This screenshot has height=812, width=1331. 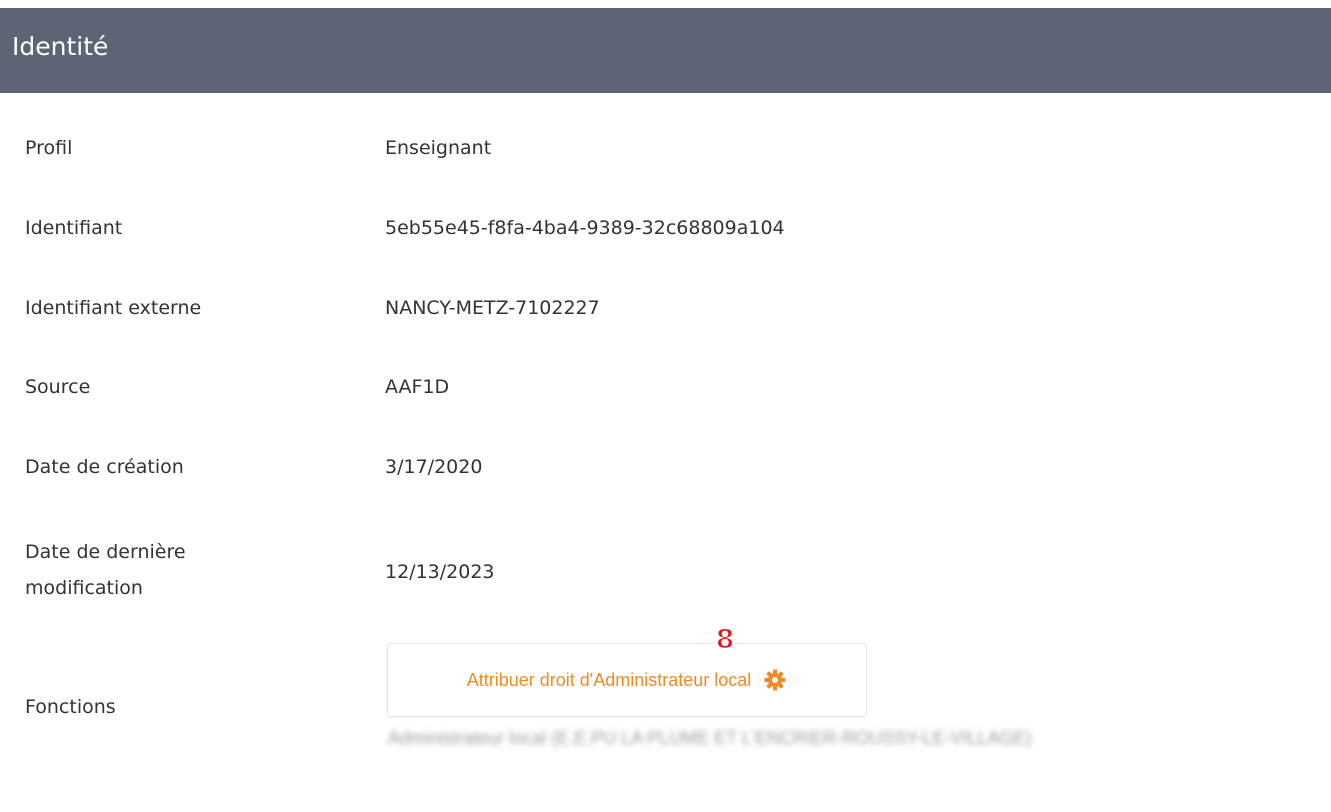 What do you see at coordinates (58, 387) in the screenshot?
I see `source-label: Source` at bounding box center [58, 387].